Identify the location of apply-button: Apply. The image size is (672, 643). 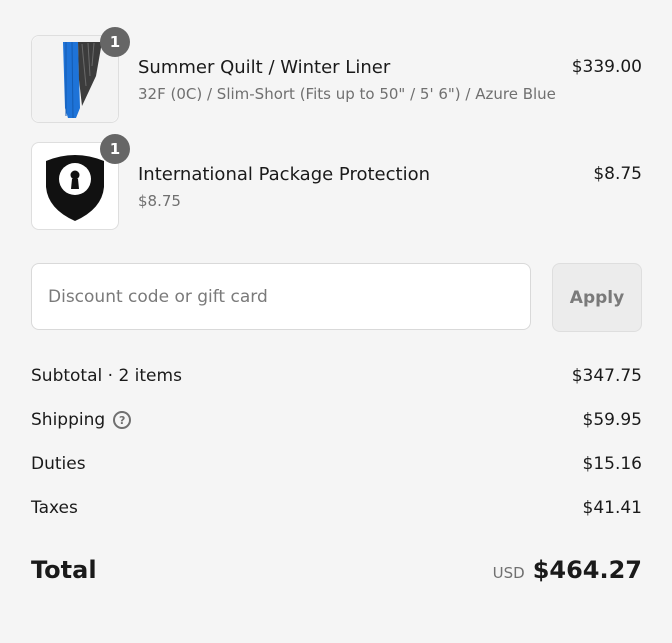
(597, 297).